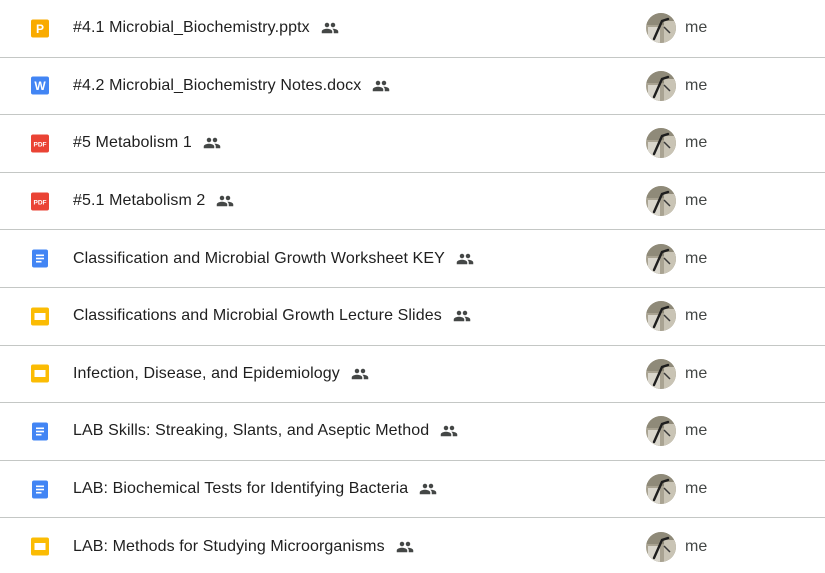 The image size is (825, 573). I want to click on svg-text: P, so click(39, 29).